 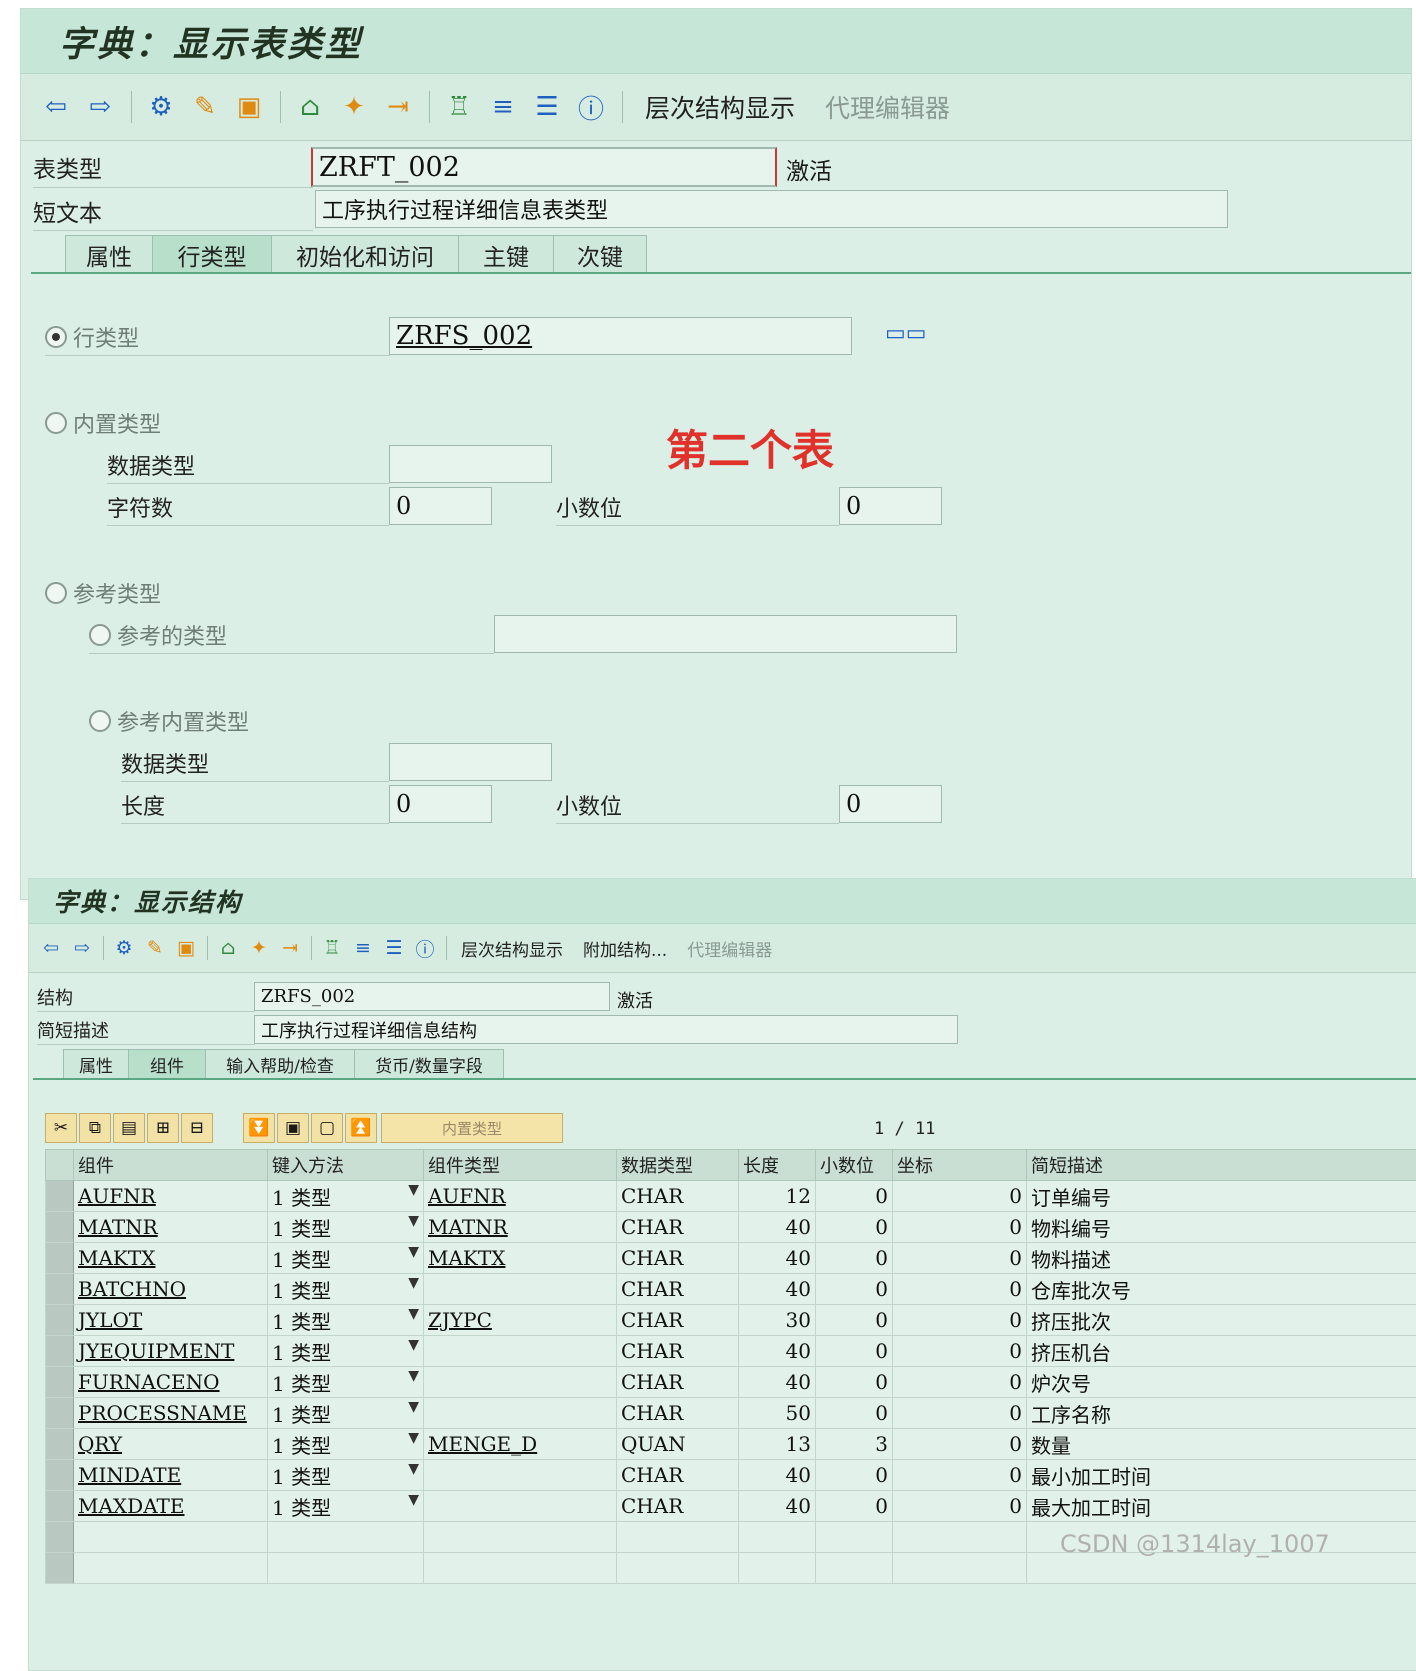 What do you see at coordinates (472, 1128) in the screenshot?
I see `builtin-type-button: 内置类型` at bounding box center [472, 1128].